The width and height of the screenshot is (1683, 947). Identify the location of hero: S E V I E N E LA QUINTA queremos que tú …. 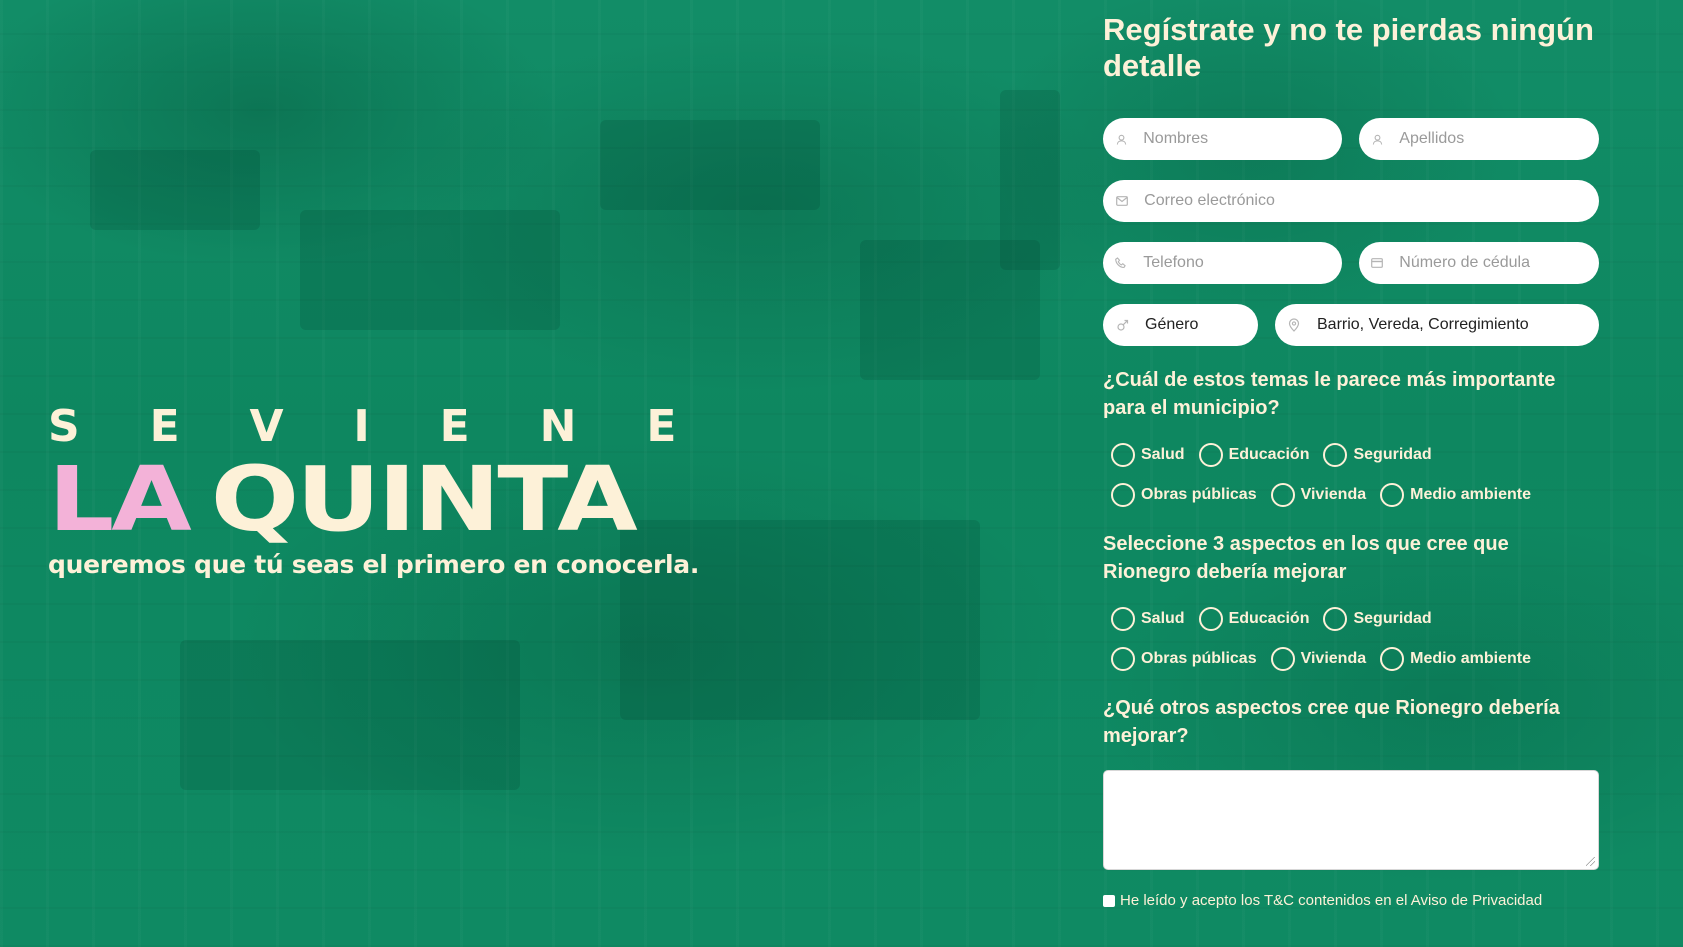
(398, 492).